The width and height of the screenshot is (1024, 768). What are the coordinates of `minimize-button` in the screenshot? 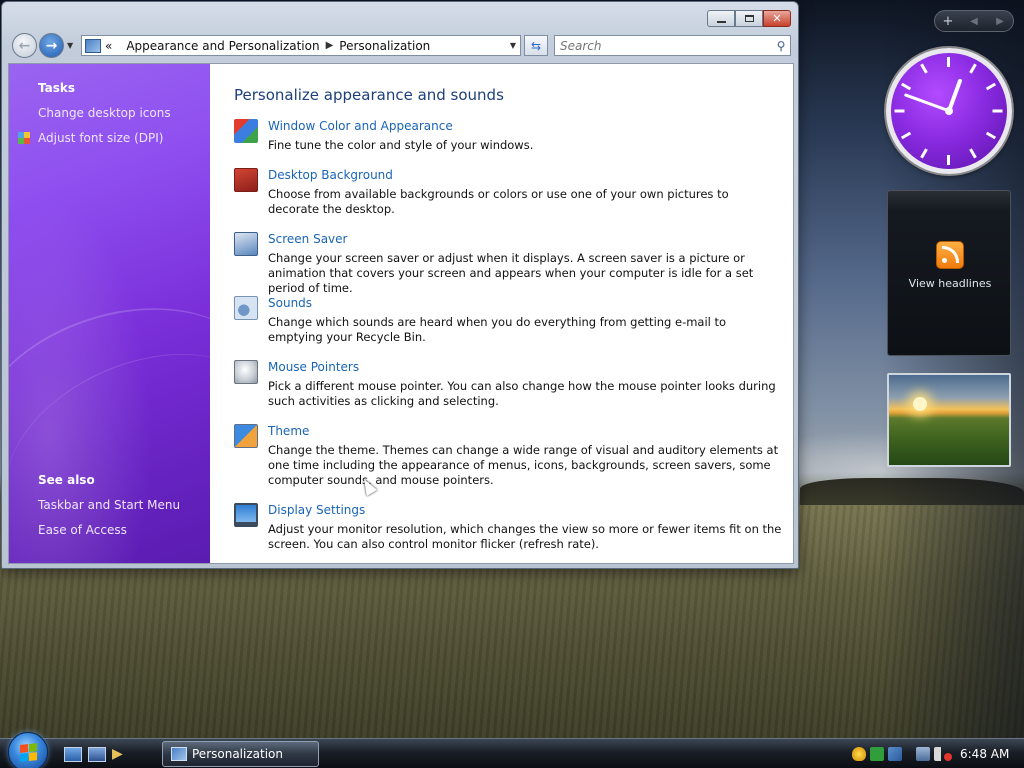 It's located at (721, 18).